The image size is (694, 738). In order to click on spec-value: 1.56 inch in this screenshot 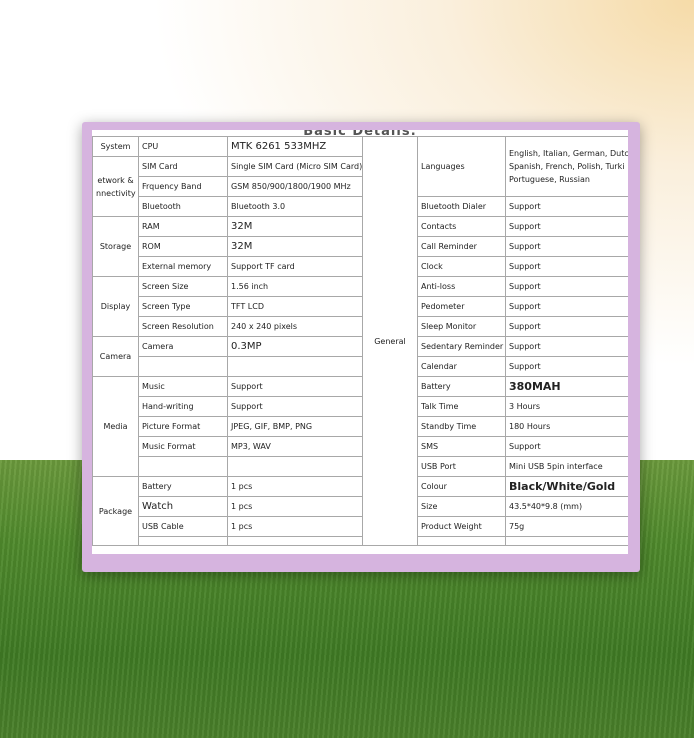, I will do `click(295, 286)`.